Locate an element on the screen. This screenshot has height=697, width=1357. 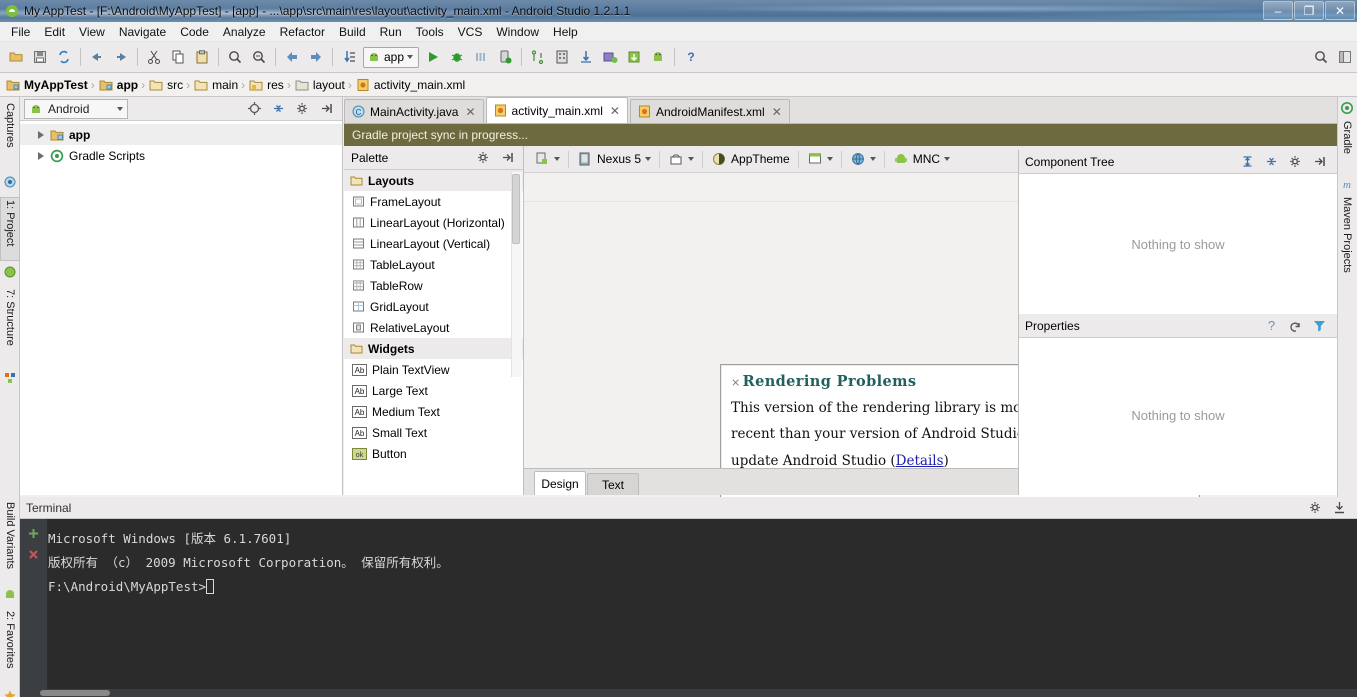
device-config-button is located at coordinates (547, 159).